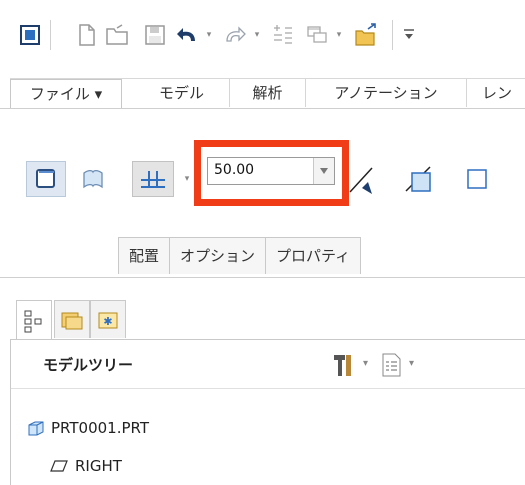 This screenshot has width=525, height=485. I want to click on tree-tools-dropdown-icon: ▾, so click(365, 363).